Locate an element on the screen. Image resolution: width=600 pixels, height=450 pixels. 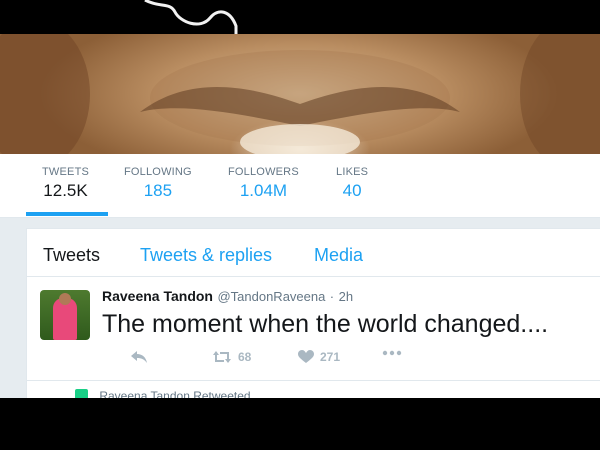
stat-likes: LIKES 40 is located at coordinates (352, 183).